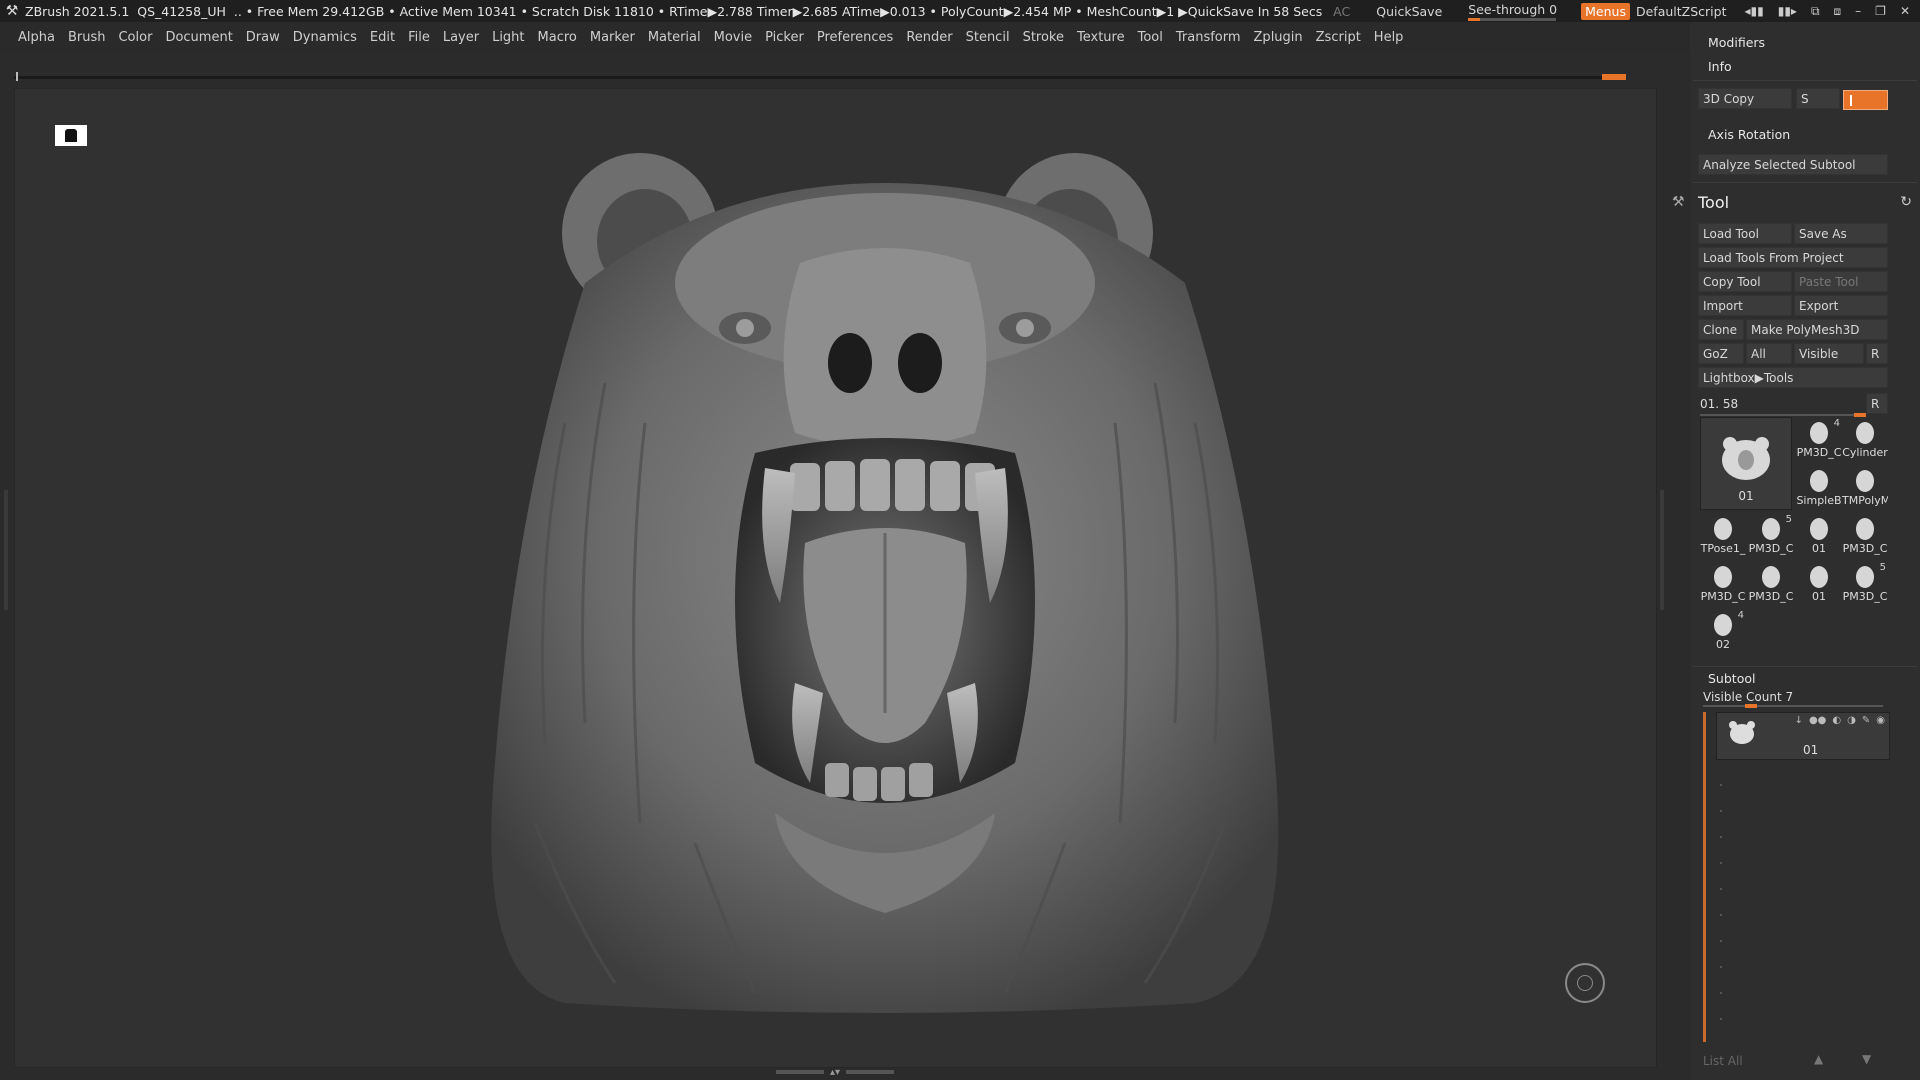 The height and width of the screenshot is (1080, 1920). What do you see at coordinates (1745, 305) in the screenshot?
I see `import-button: Import` at bounding box center [1745, 305].